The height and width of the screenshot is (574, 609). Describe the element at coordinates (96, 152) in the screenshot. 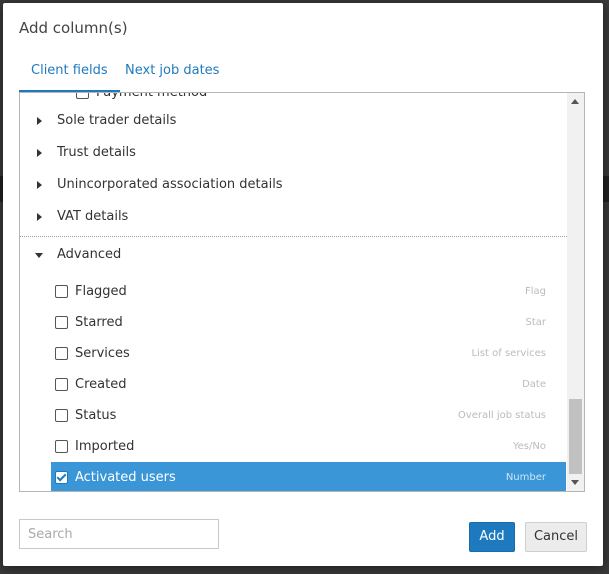

I see `group-label: Trust details` at that location.